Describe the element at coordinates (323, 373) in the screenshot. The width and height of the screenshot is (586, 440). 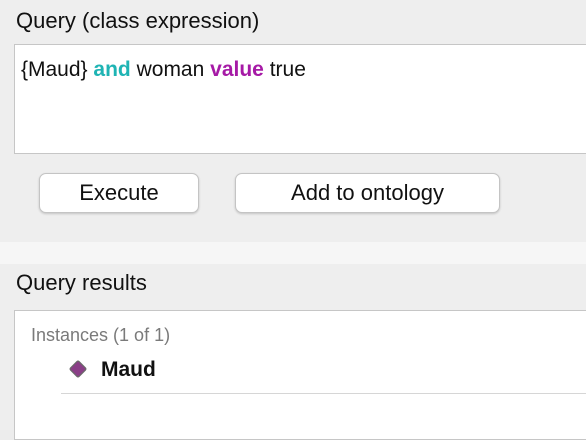
I see `result-item-maud: Maud` at that location.